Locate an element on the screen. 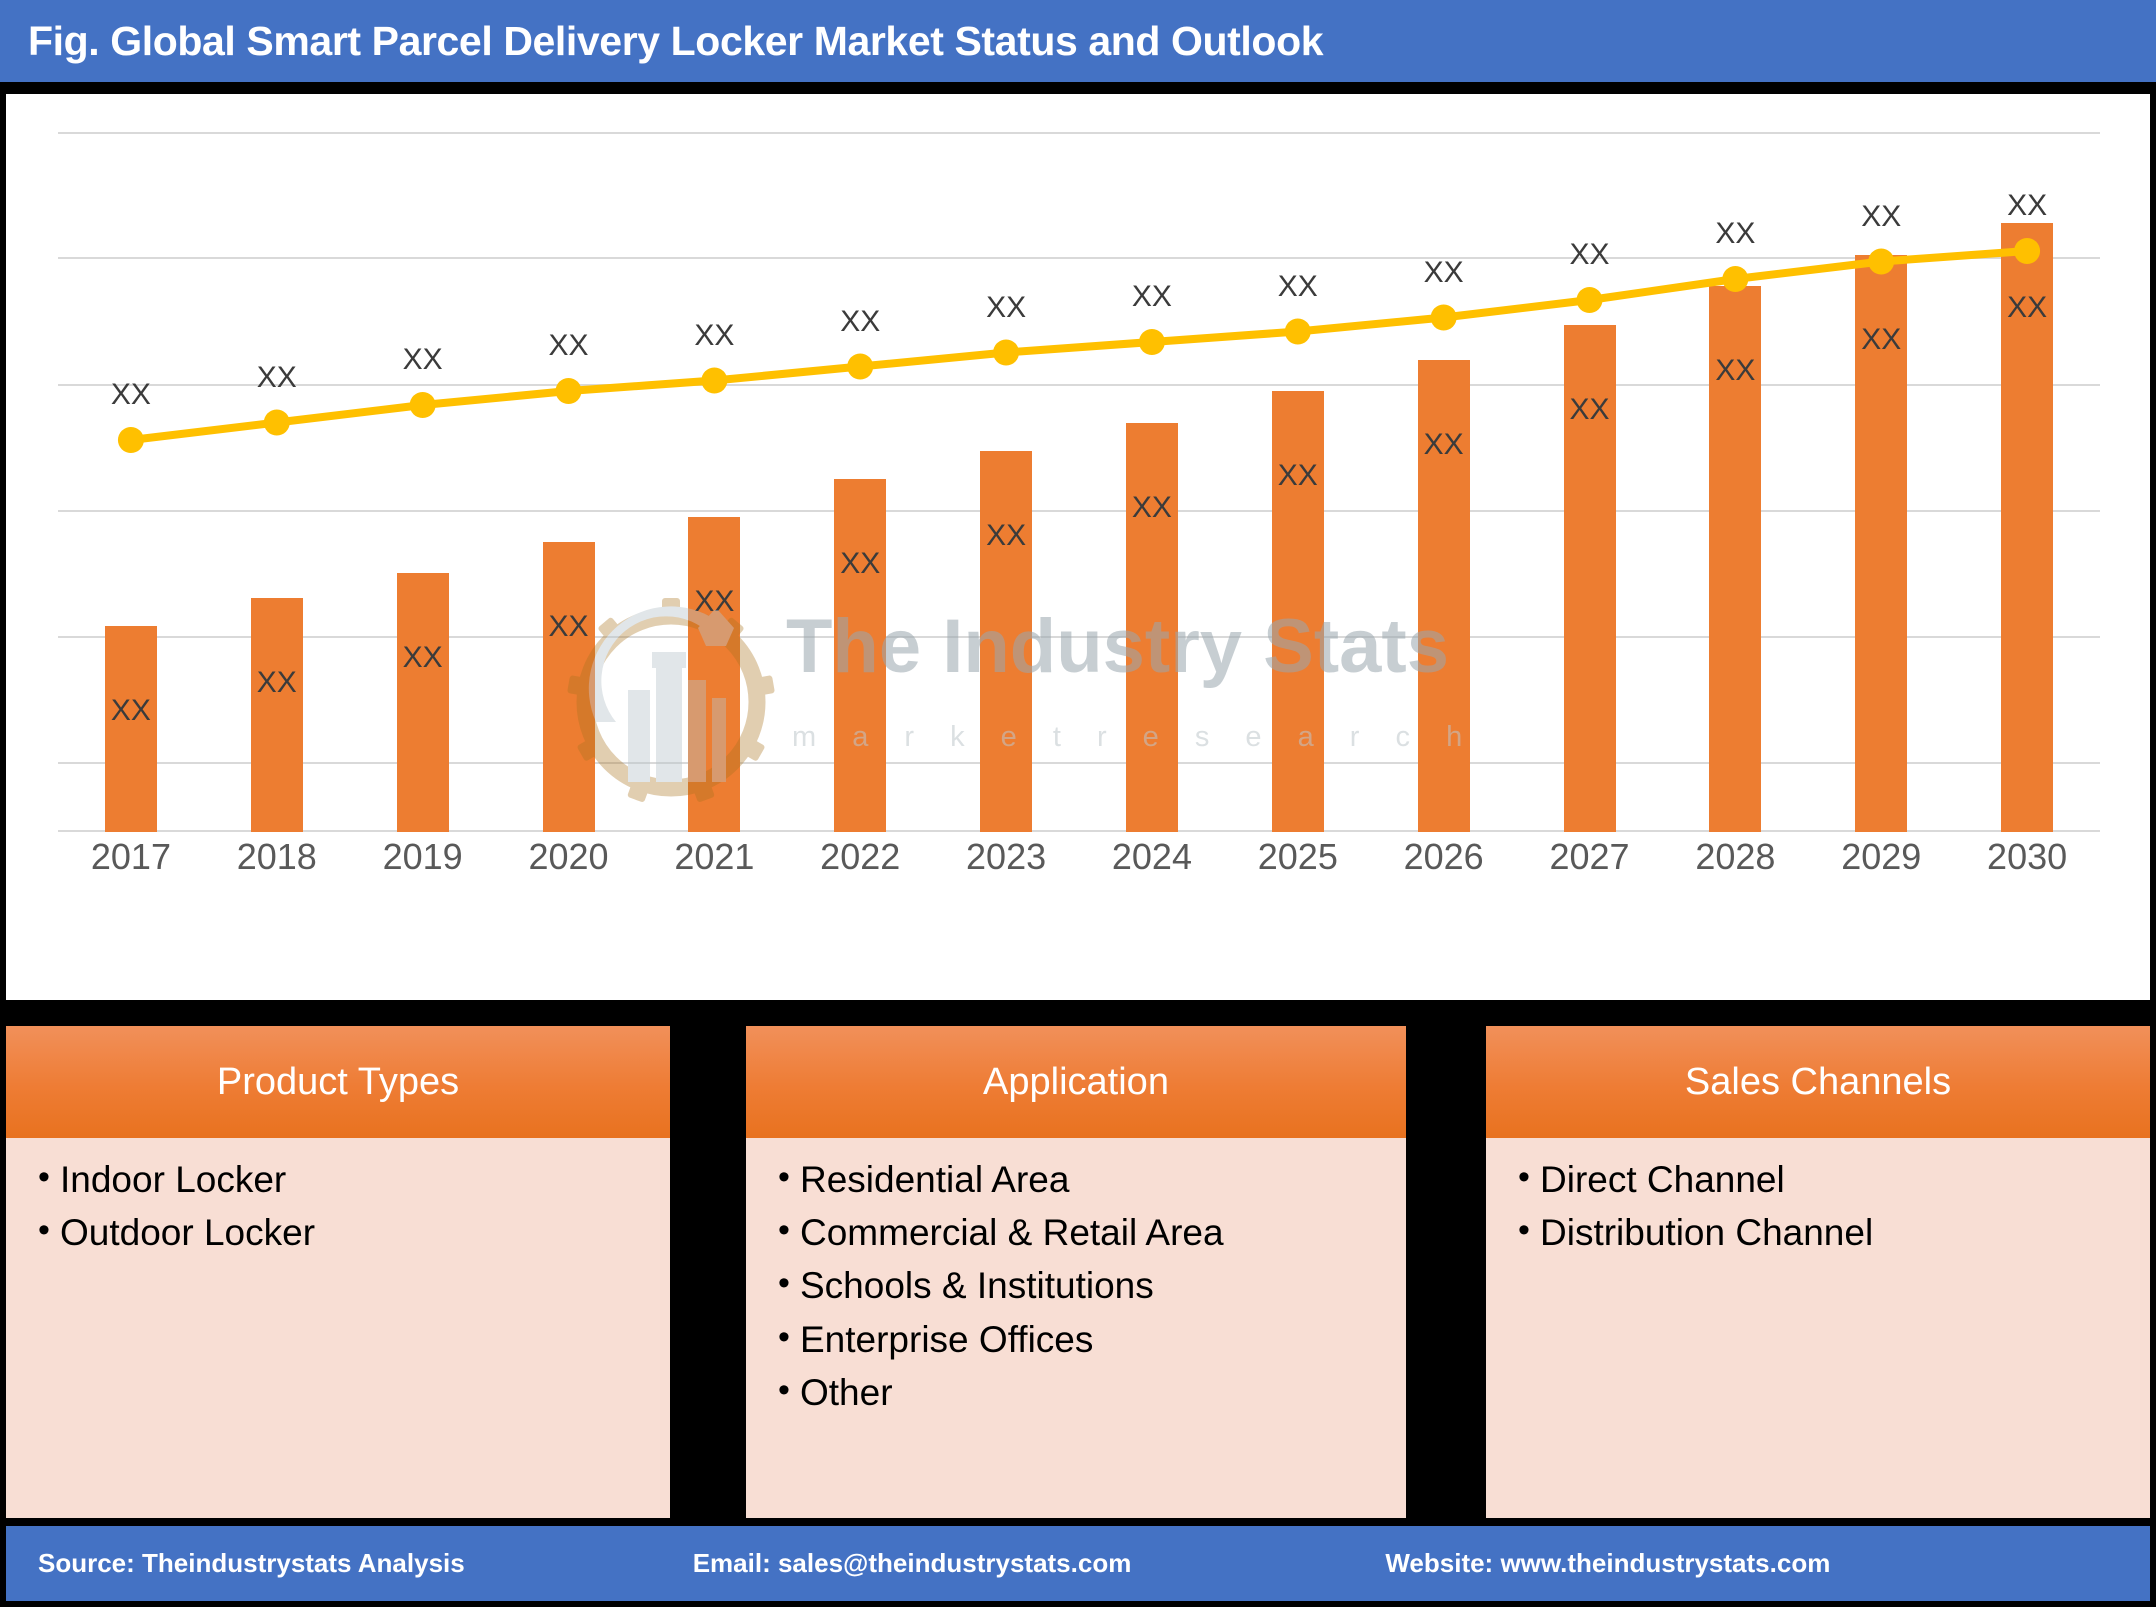  panel-title: Application is located at coordinates (1076, 1081).